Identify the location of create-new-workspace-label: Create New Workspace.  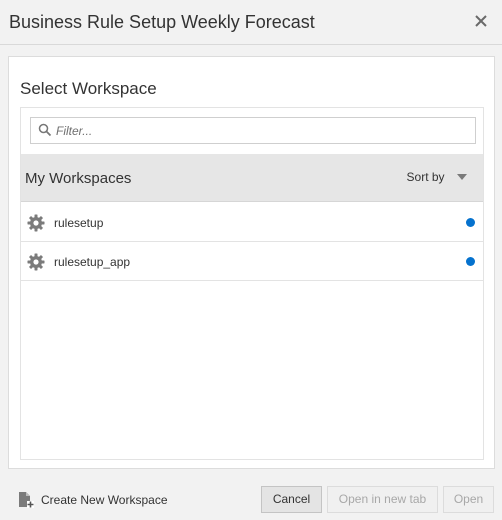
(104, 500).